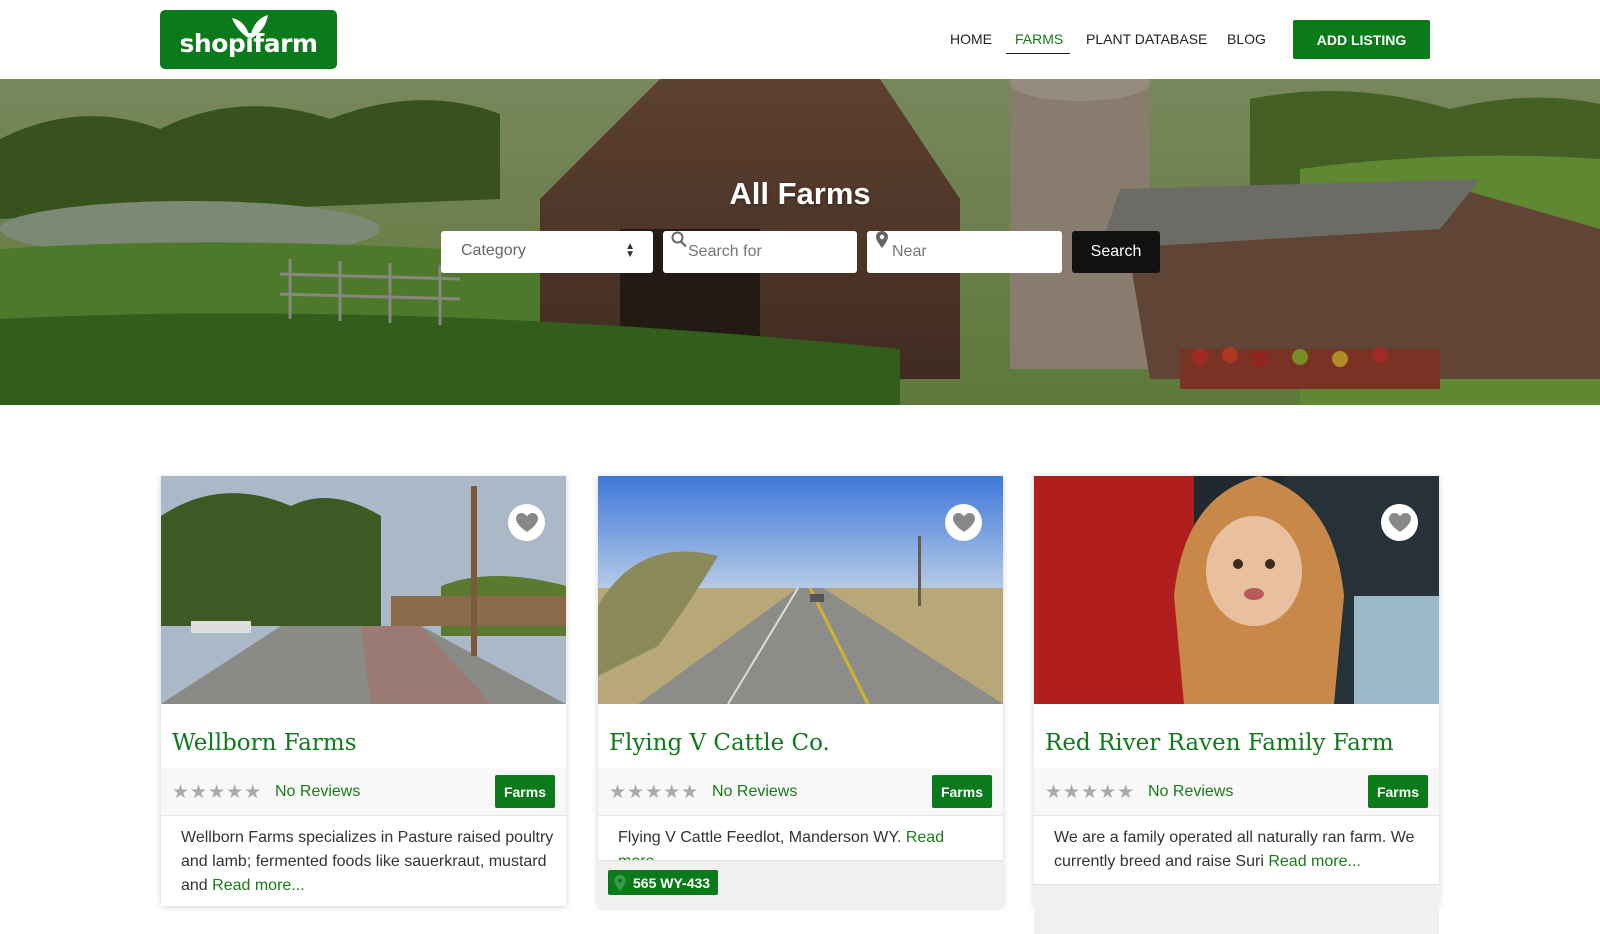 The image size is (1600, 934). What do you see at coordinates (493, 250) in the screenshot?
I see `category-select-value: Category` at bounding box center [493, 250].